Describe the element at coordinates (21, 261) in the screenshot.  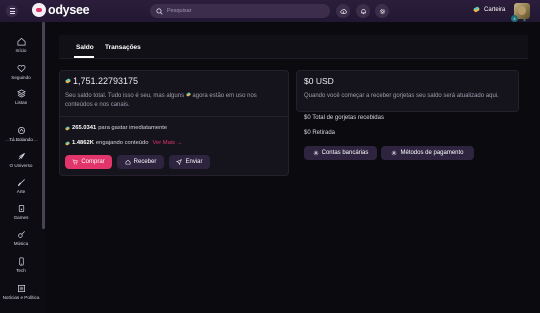
I see `phone-icon` at that location.